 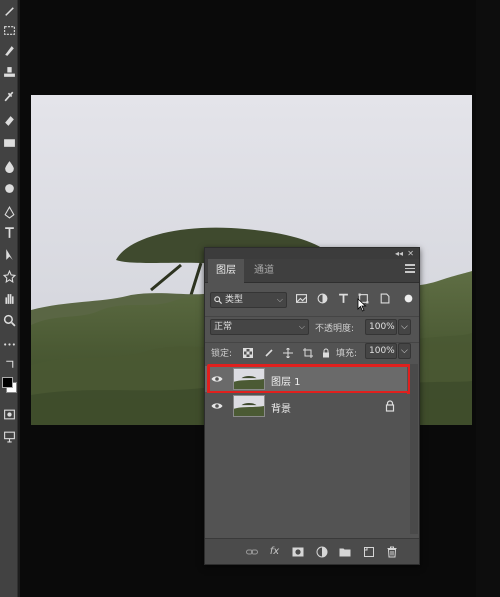 What do you see at coordinates (281, 409) in the screenshot?
I see `layer-name: 背景` at bounding box center [281, 409].